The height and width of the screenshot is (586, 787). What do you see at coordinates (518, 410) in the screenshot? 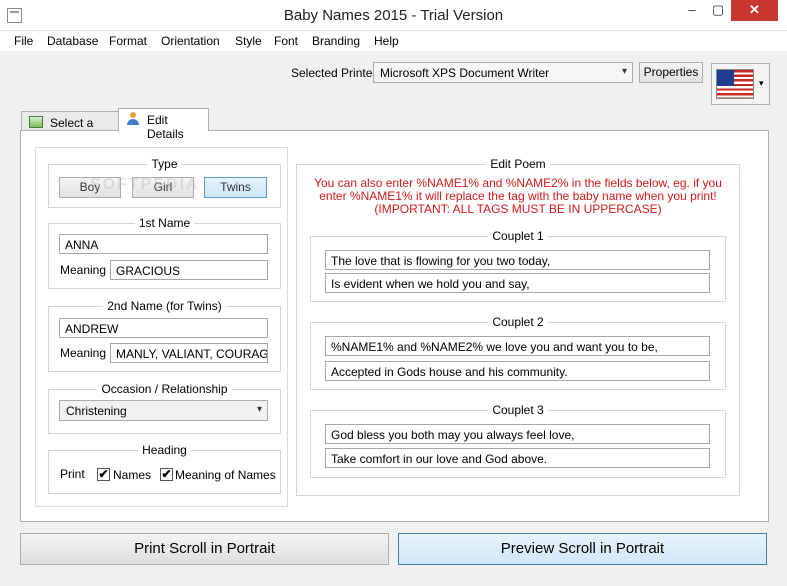
I see `couplet-3-legend: Couplet 3` at bounding box center [518, 410].